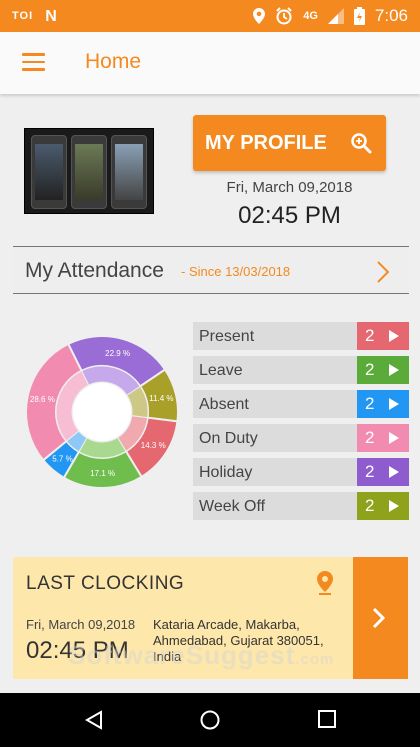 Image resolution: width=420 pixels, height=747 pixels. Describe the element at coordinates (226, 472) in the screenshot. I see `legend-label: Holiday` at that location.